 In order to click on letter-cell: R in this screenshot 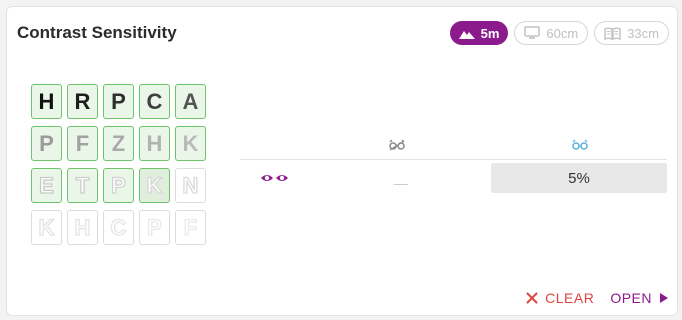, I will do `click(82, 101)`.